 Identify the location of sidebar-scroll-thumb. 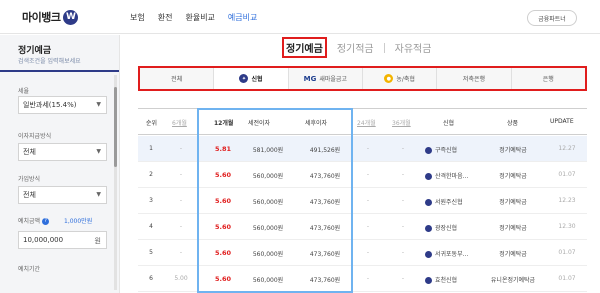
(115, 127).